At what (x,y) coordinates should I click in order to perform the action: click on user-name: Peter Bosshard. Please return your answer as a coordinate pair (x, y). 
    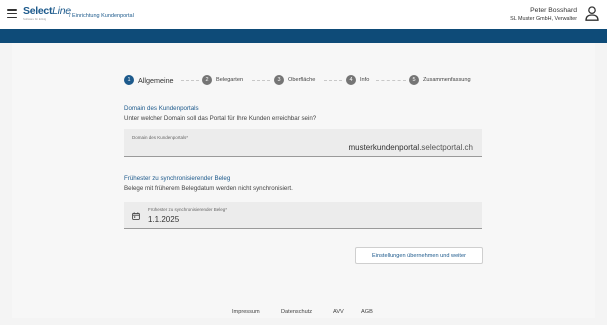
    Looking at the image, I should click on (553, 10).